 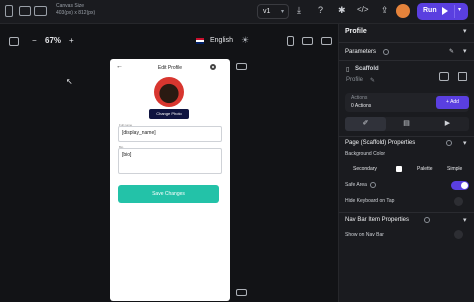 I want to click on version-label: v1, so click(x=267, y=11).